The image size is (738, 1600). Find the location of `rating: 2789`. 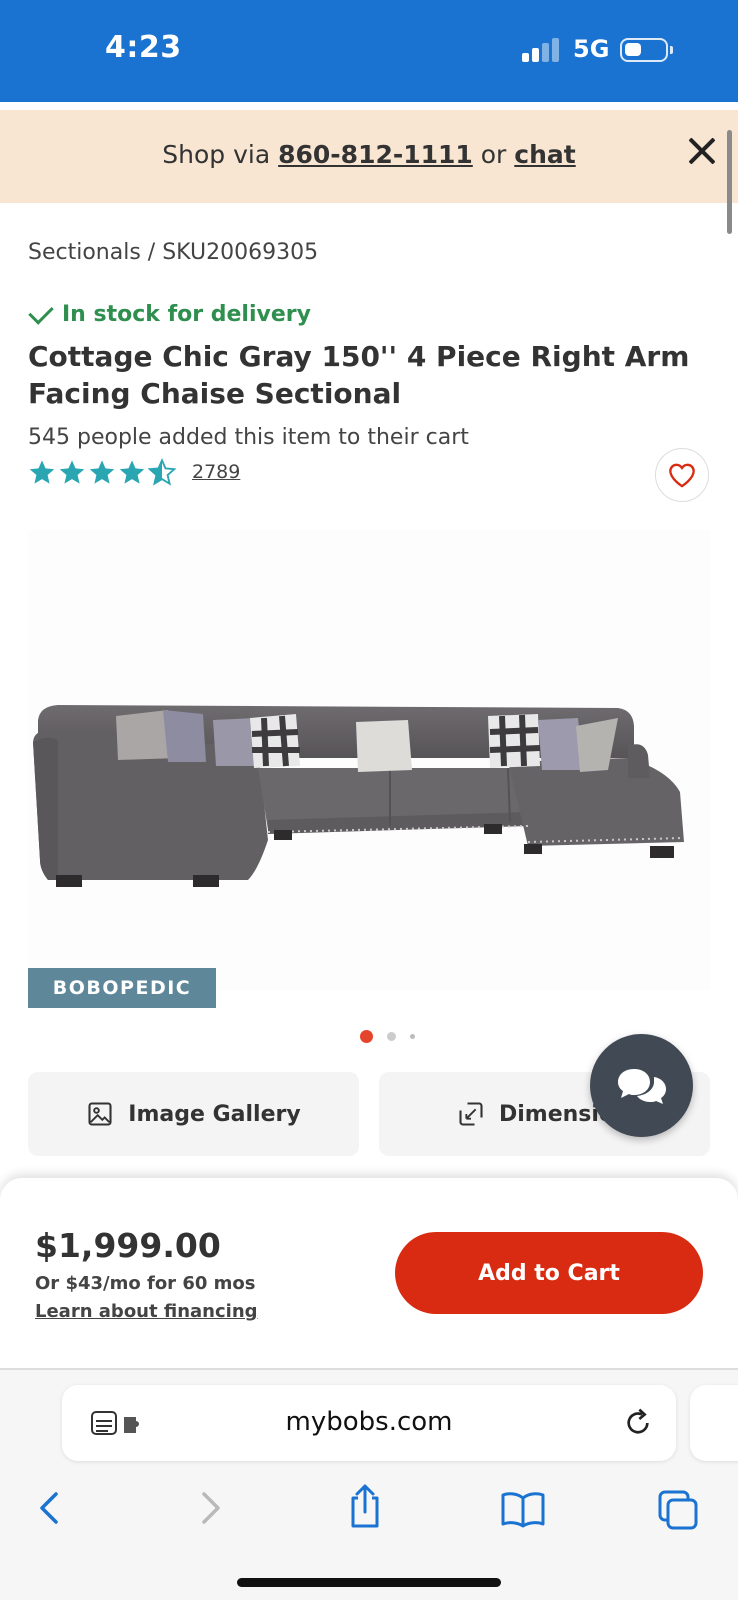

rating: 2789 is located at coordinates (134, 472).